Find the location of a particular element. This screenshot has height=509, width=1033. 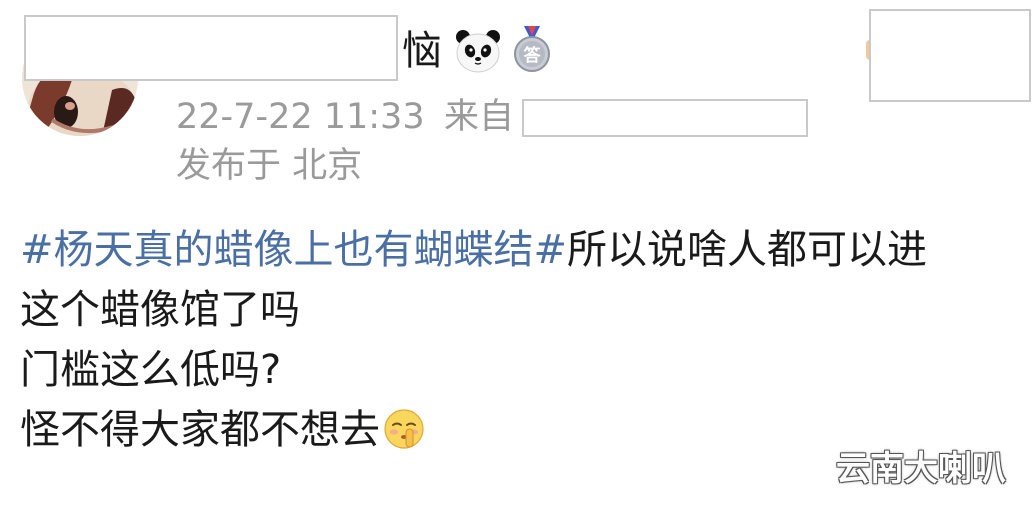

panda-icon is located at coordinates (478, 51).